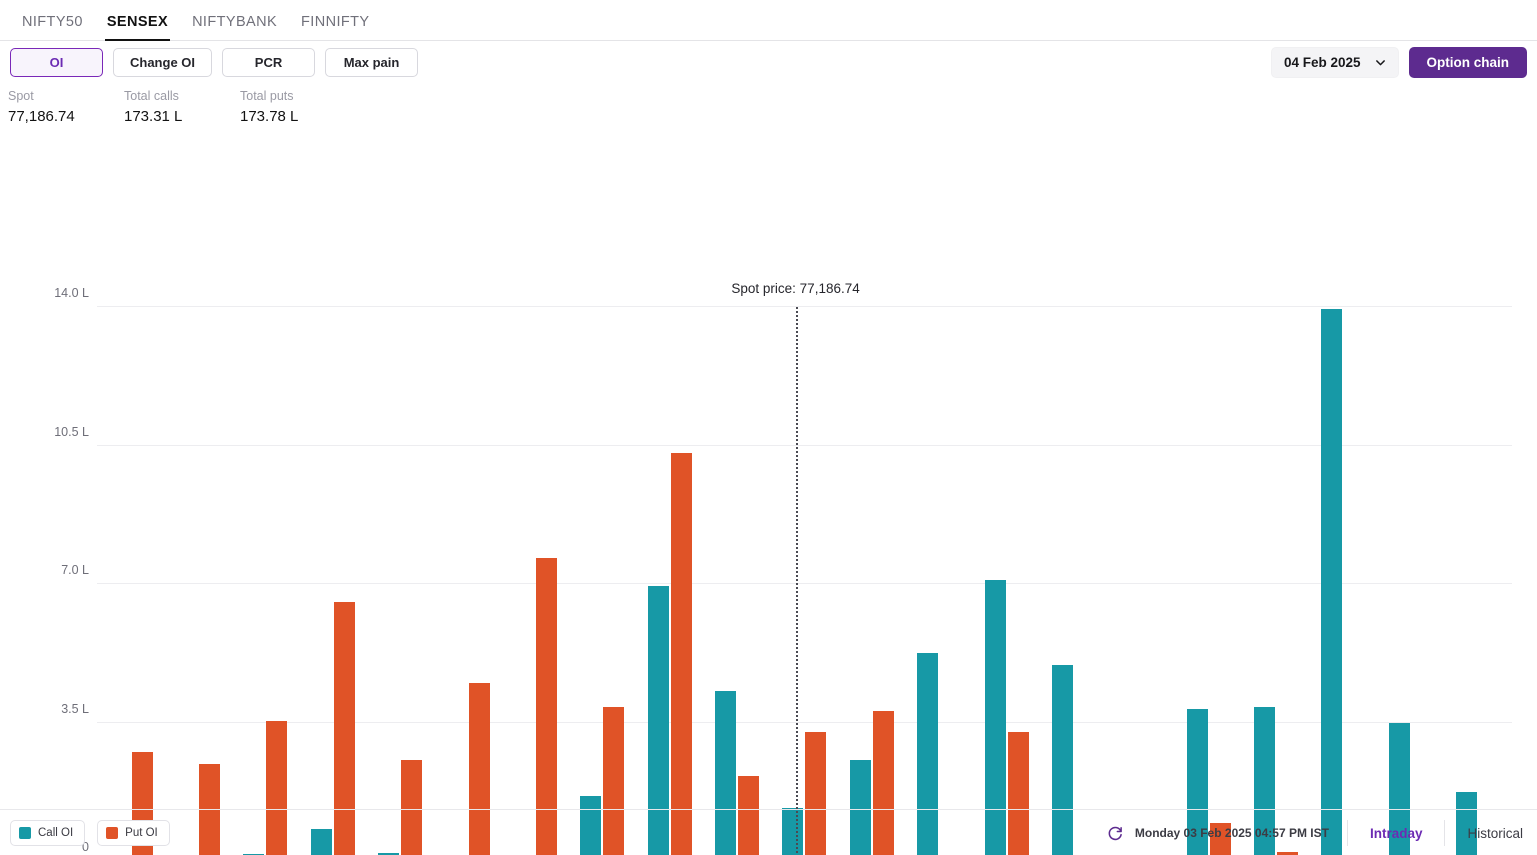 The image size is (1537, 855). I want to click on stat-total-calls-value: 173.31 L, so click(153, 116).